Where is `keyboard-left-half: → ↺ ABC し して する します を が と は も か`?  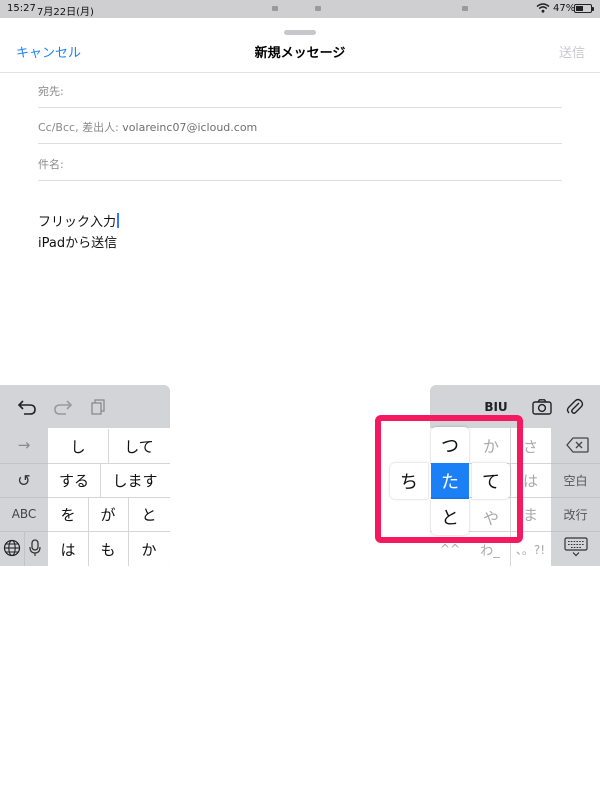
keyboard-left-half: → ↺ ABC し して する します を が と は も か is located at coordinates (85, 475).